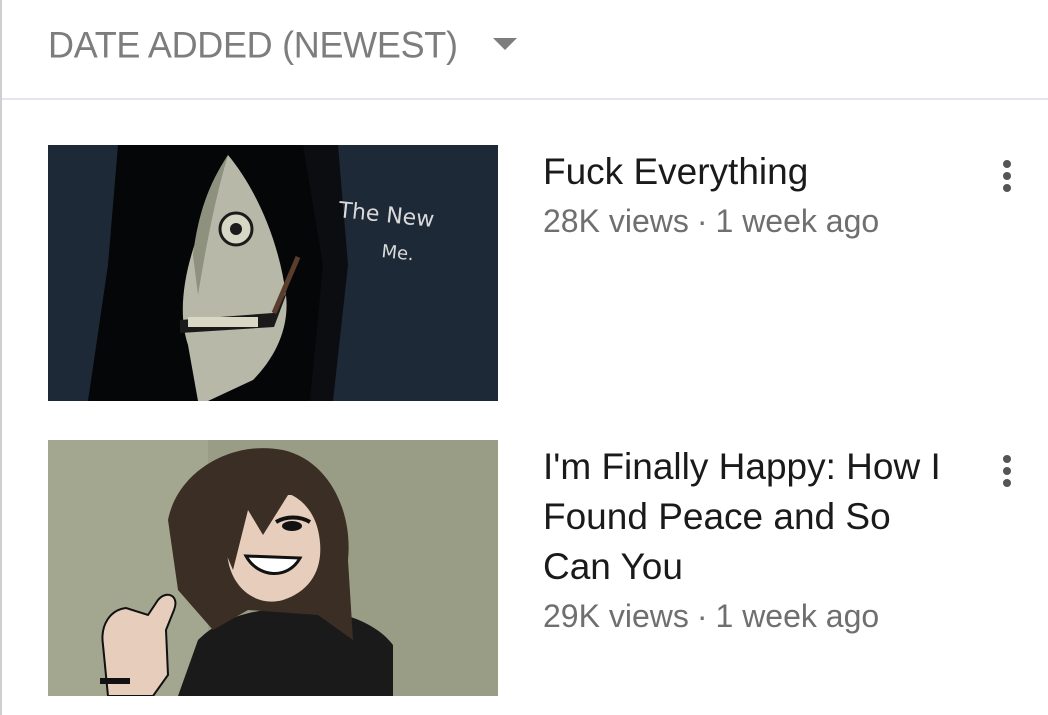  I want to click on video-meta: 28K views · 1 week ago, so click(711, 221).